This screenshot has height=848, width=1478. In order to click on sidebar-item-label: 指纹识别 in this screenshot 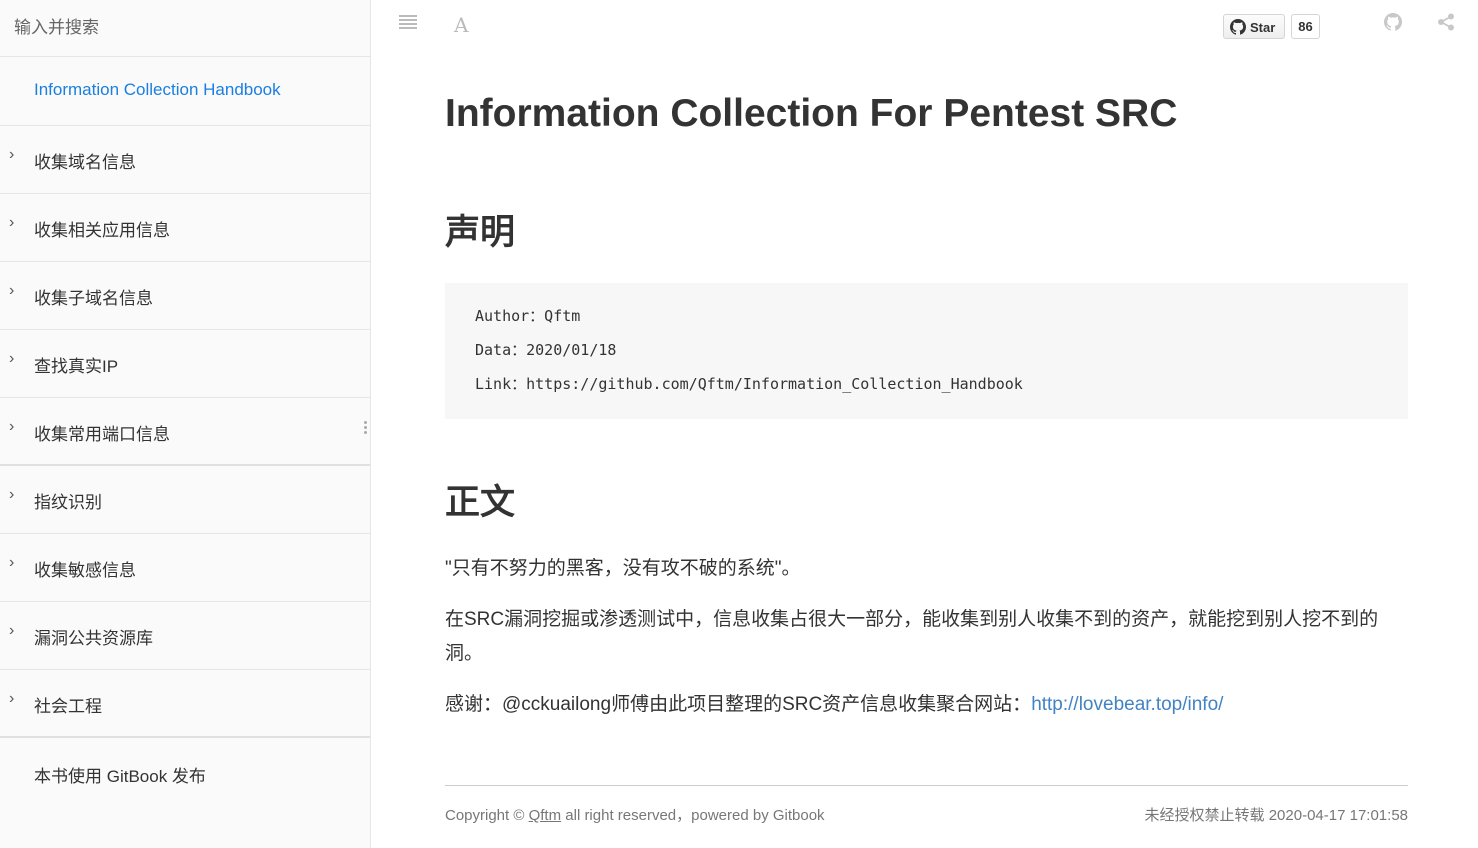, I will do `click(68, 502)`.